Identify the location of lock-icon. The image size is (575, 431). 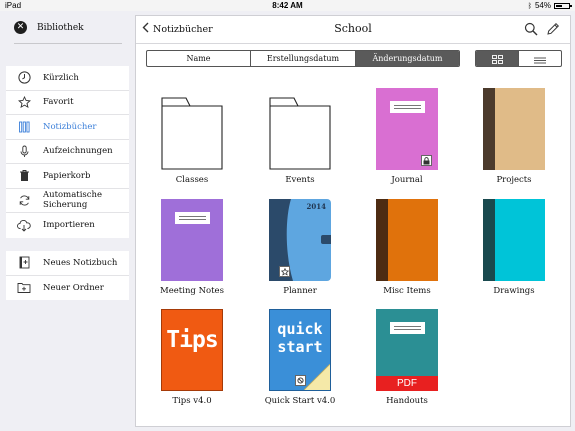
(426, 160).